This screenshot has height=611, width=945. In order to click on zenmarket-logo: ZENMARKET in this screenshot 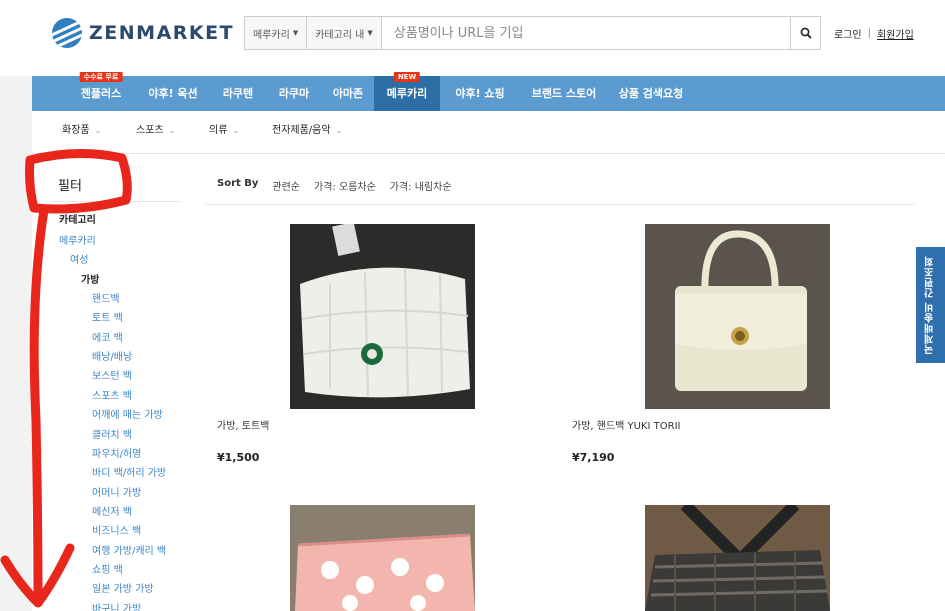, I will do `click(143, 33)`.